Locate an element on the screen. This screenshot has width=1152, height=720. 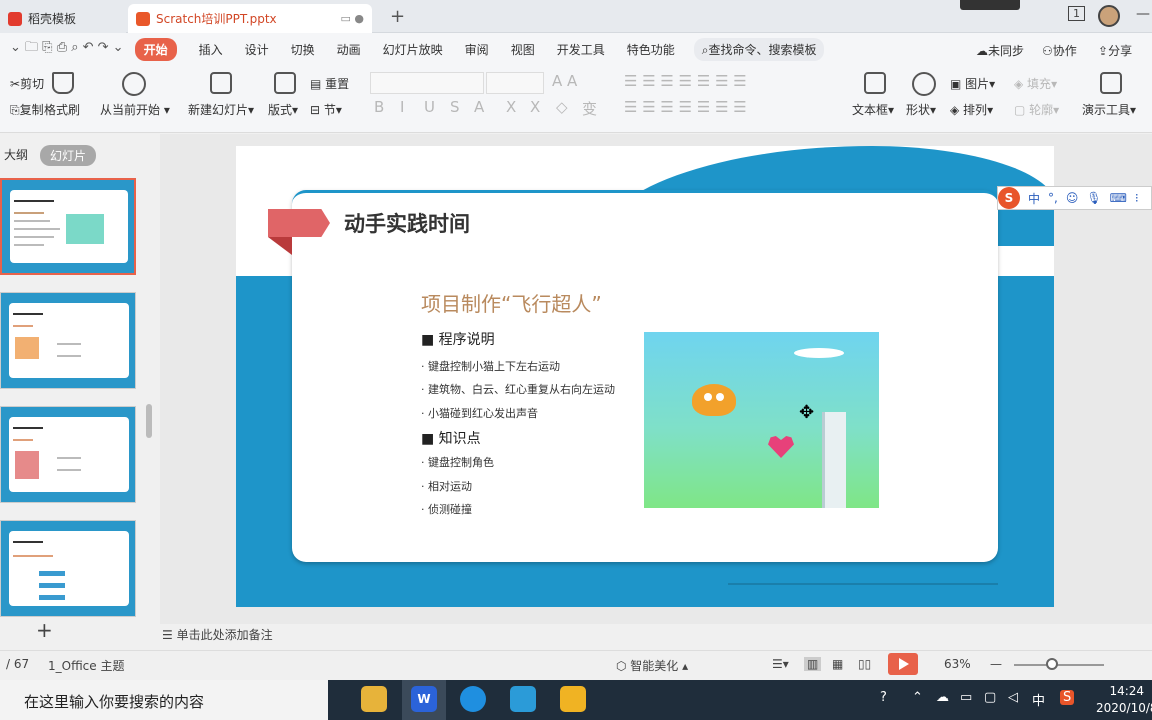
slides-tab: 幻灯片 is located at coordinates (68, 155).